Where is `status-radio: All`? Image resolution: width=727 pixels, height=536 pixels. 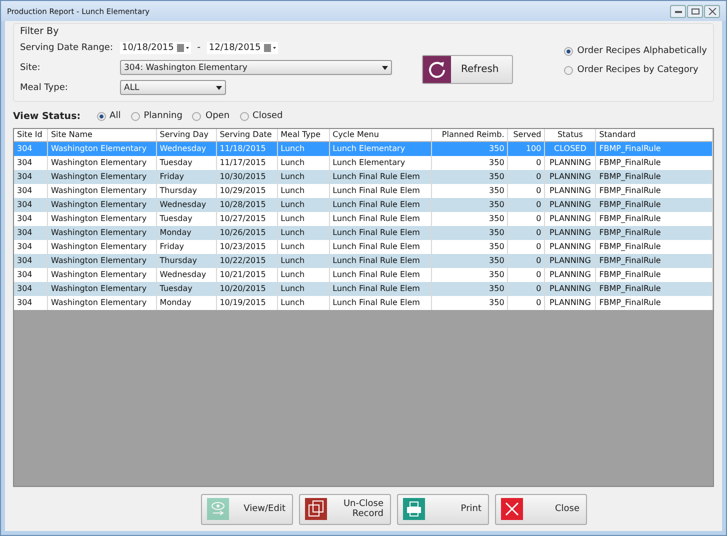
status-radio: All is located at coordinates (108, 116).